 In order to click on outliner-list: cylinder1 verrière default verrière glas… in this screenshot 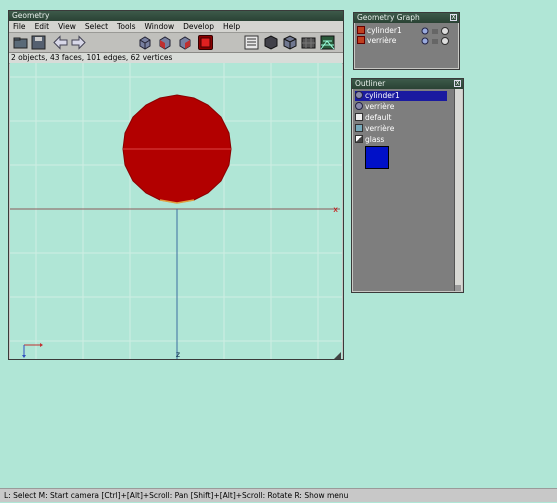, I will do `click(407, 190)`.